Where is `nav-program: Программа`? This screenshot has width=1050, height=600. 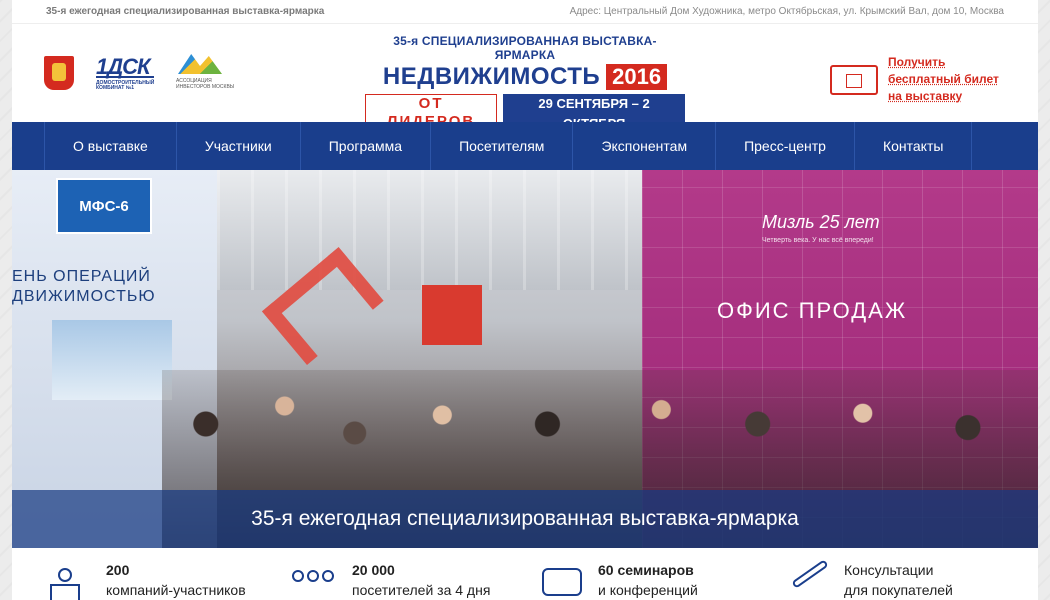
nav-program: Программа is located at coordinates (364, 146).